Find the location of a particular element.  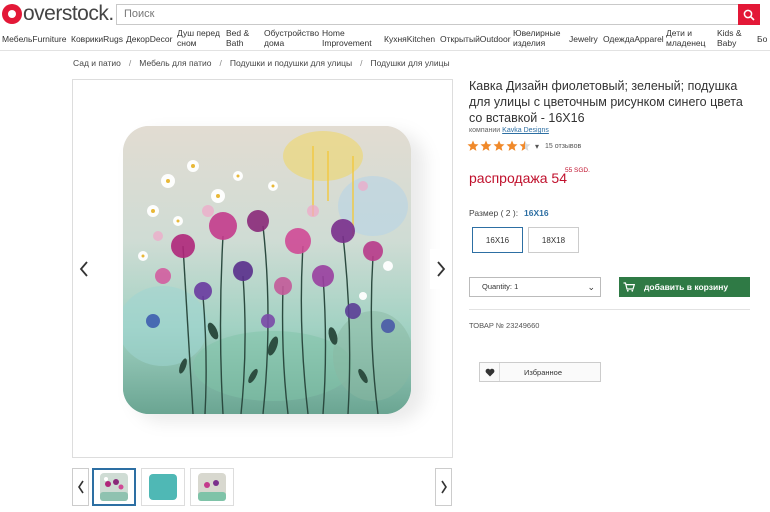

nav-item-jewelry-ru: Ювелирные изделия is located at coordinates (539, 38).